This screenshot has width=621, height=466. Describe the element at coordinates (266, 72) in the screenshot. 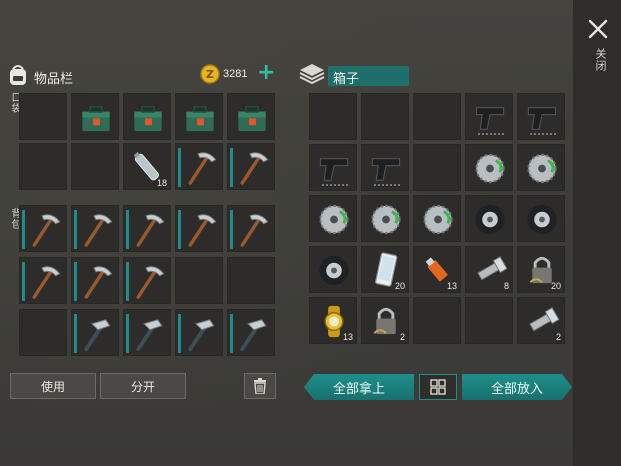

I see `add-coins-button: +` at that location.